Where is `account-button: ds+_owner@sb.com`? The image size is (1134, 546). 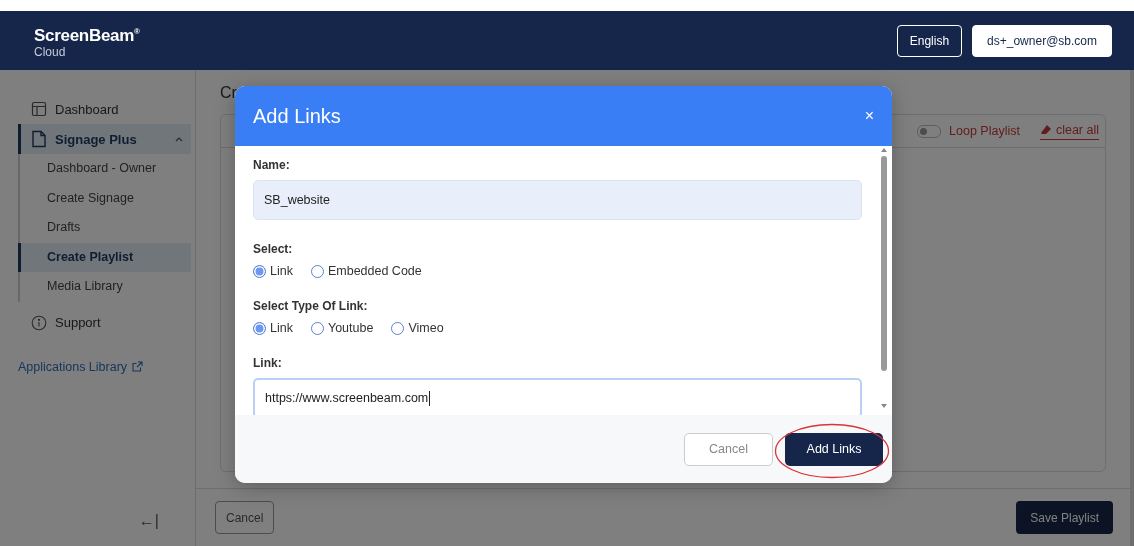 account-button: ds+_owner@sb.com is located at coordinates (1042, 40).